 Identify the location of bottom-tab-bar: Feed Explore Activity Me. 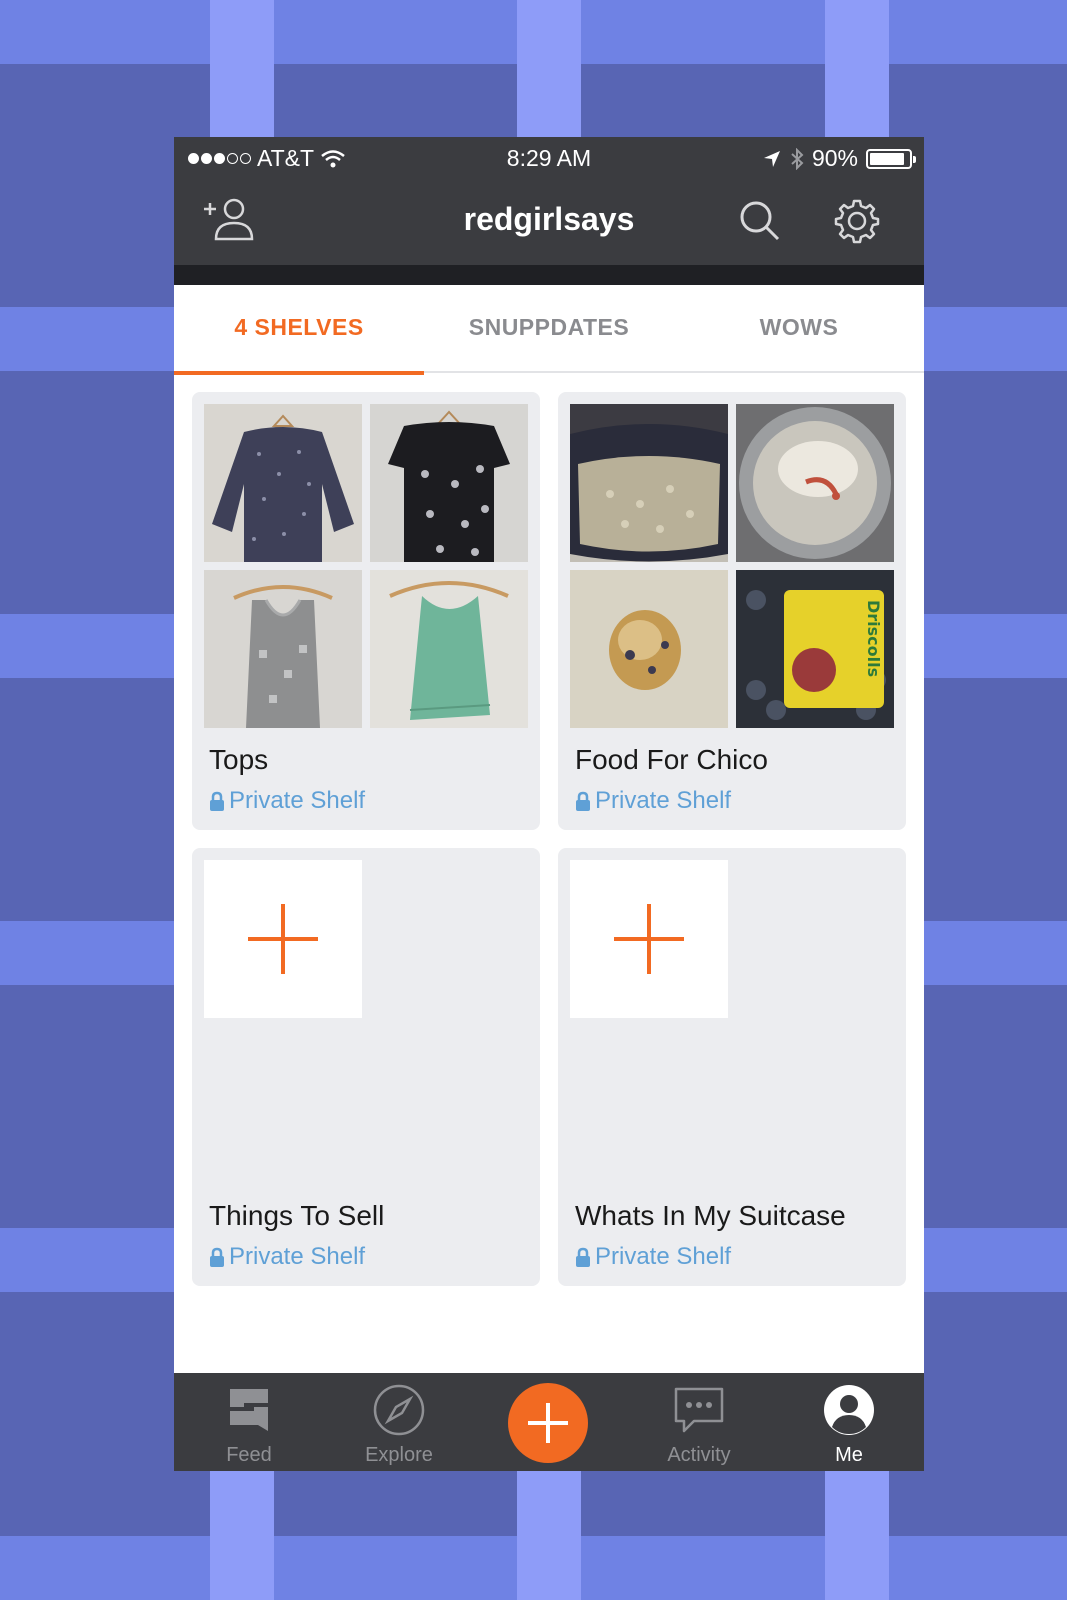
(549, 1422).